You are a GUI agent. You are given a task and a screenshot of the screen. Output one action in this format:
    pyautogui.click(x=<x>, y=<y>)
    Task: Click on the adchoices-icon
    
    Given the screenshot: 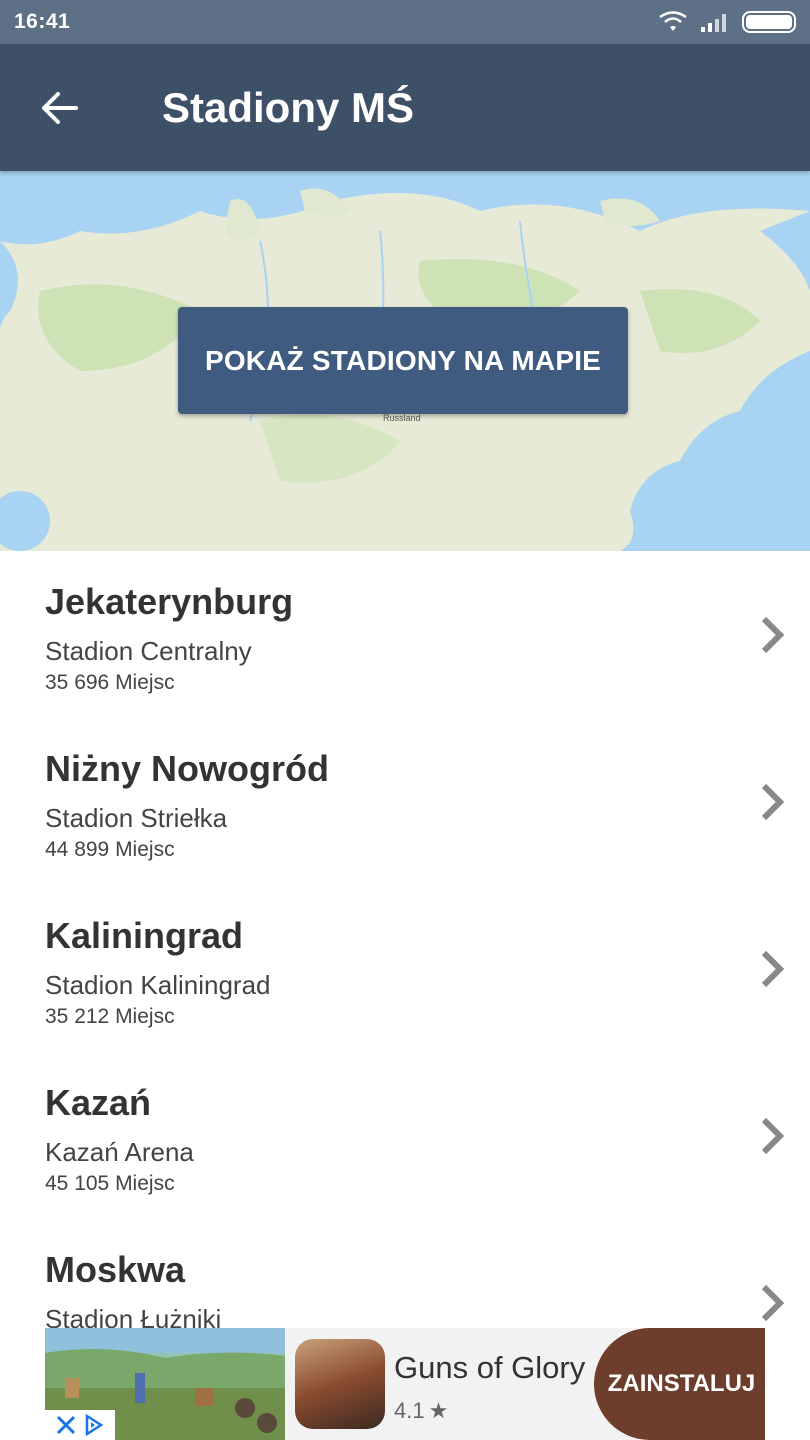 What is the action you would take?
    pyautogui.click(x=94, y=1425)
    